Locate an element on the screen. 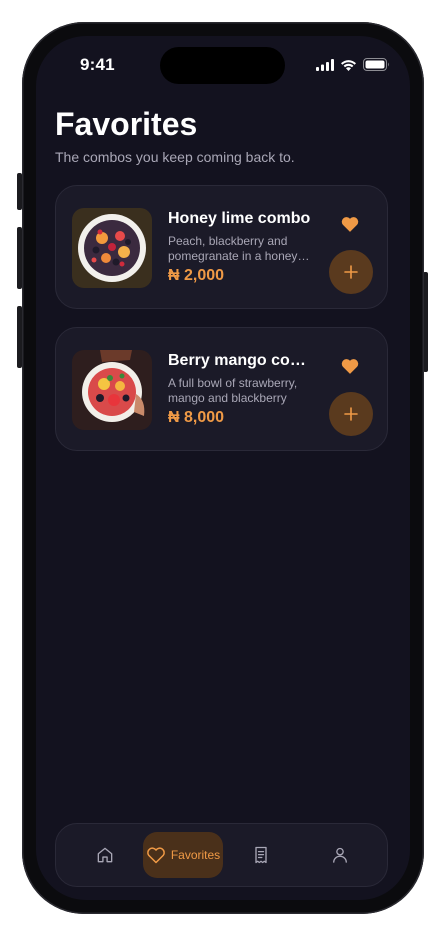  product-name: Berry mango combo is located at coordinates (242, 360).